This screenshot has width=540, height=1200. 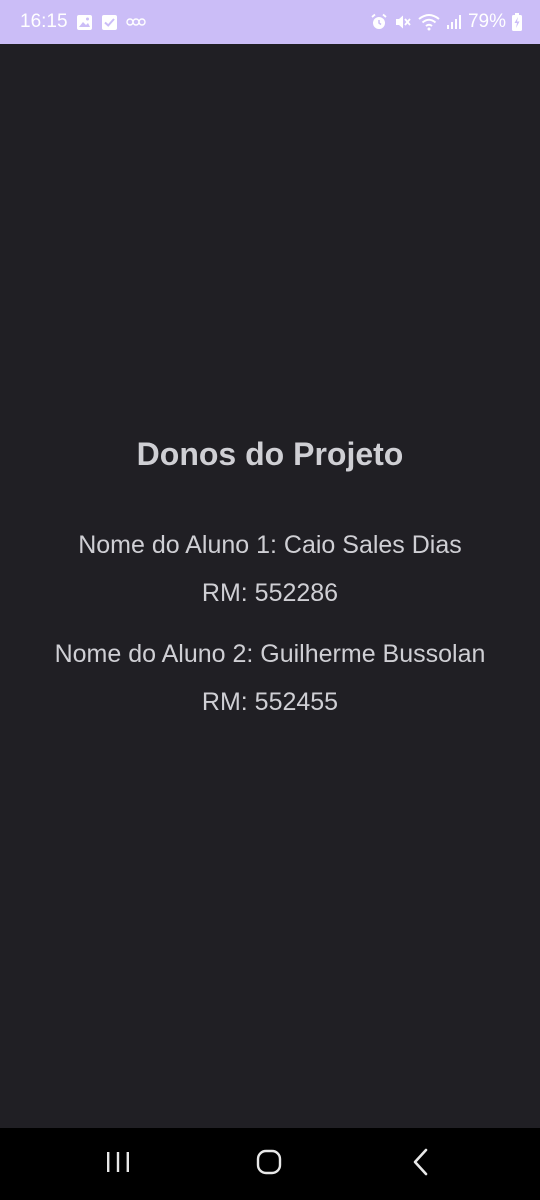 I want to click on mute-icon, so click(x=403, y=22).